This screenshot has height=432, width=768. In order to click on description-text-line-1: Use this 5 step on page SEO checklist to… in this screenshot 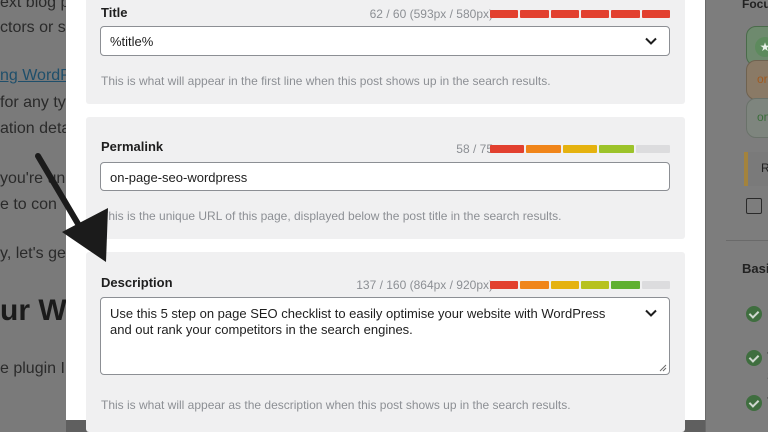, I will do `click(358, 313)`.